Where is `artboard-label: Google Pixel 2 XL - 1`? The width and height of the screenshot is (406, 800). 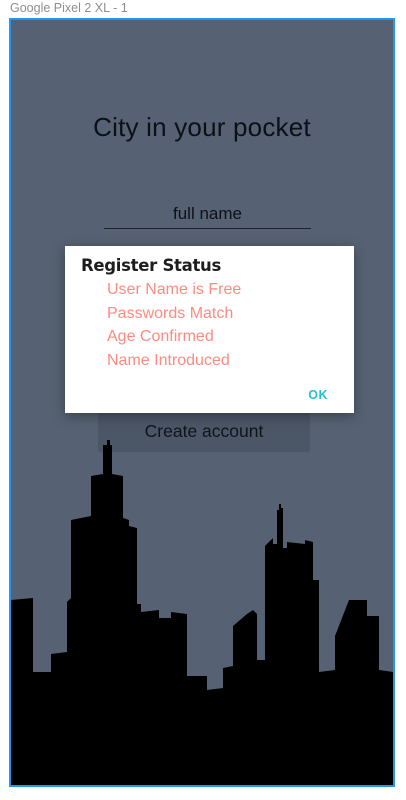 artboard-label: Google Pixel 2 XL - 1 is located at coordinates (69, 8).